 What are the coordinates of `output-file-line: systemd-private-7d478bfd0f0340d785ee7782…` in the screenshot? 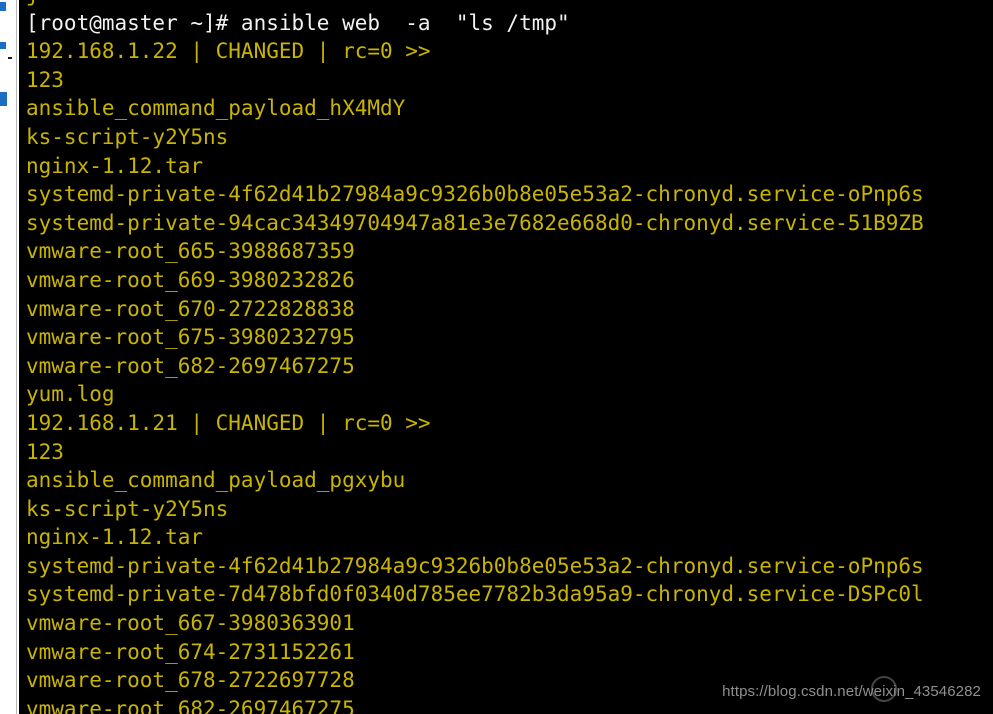 It's located at (475, 594).